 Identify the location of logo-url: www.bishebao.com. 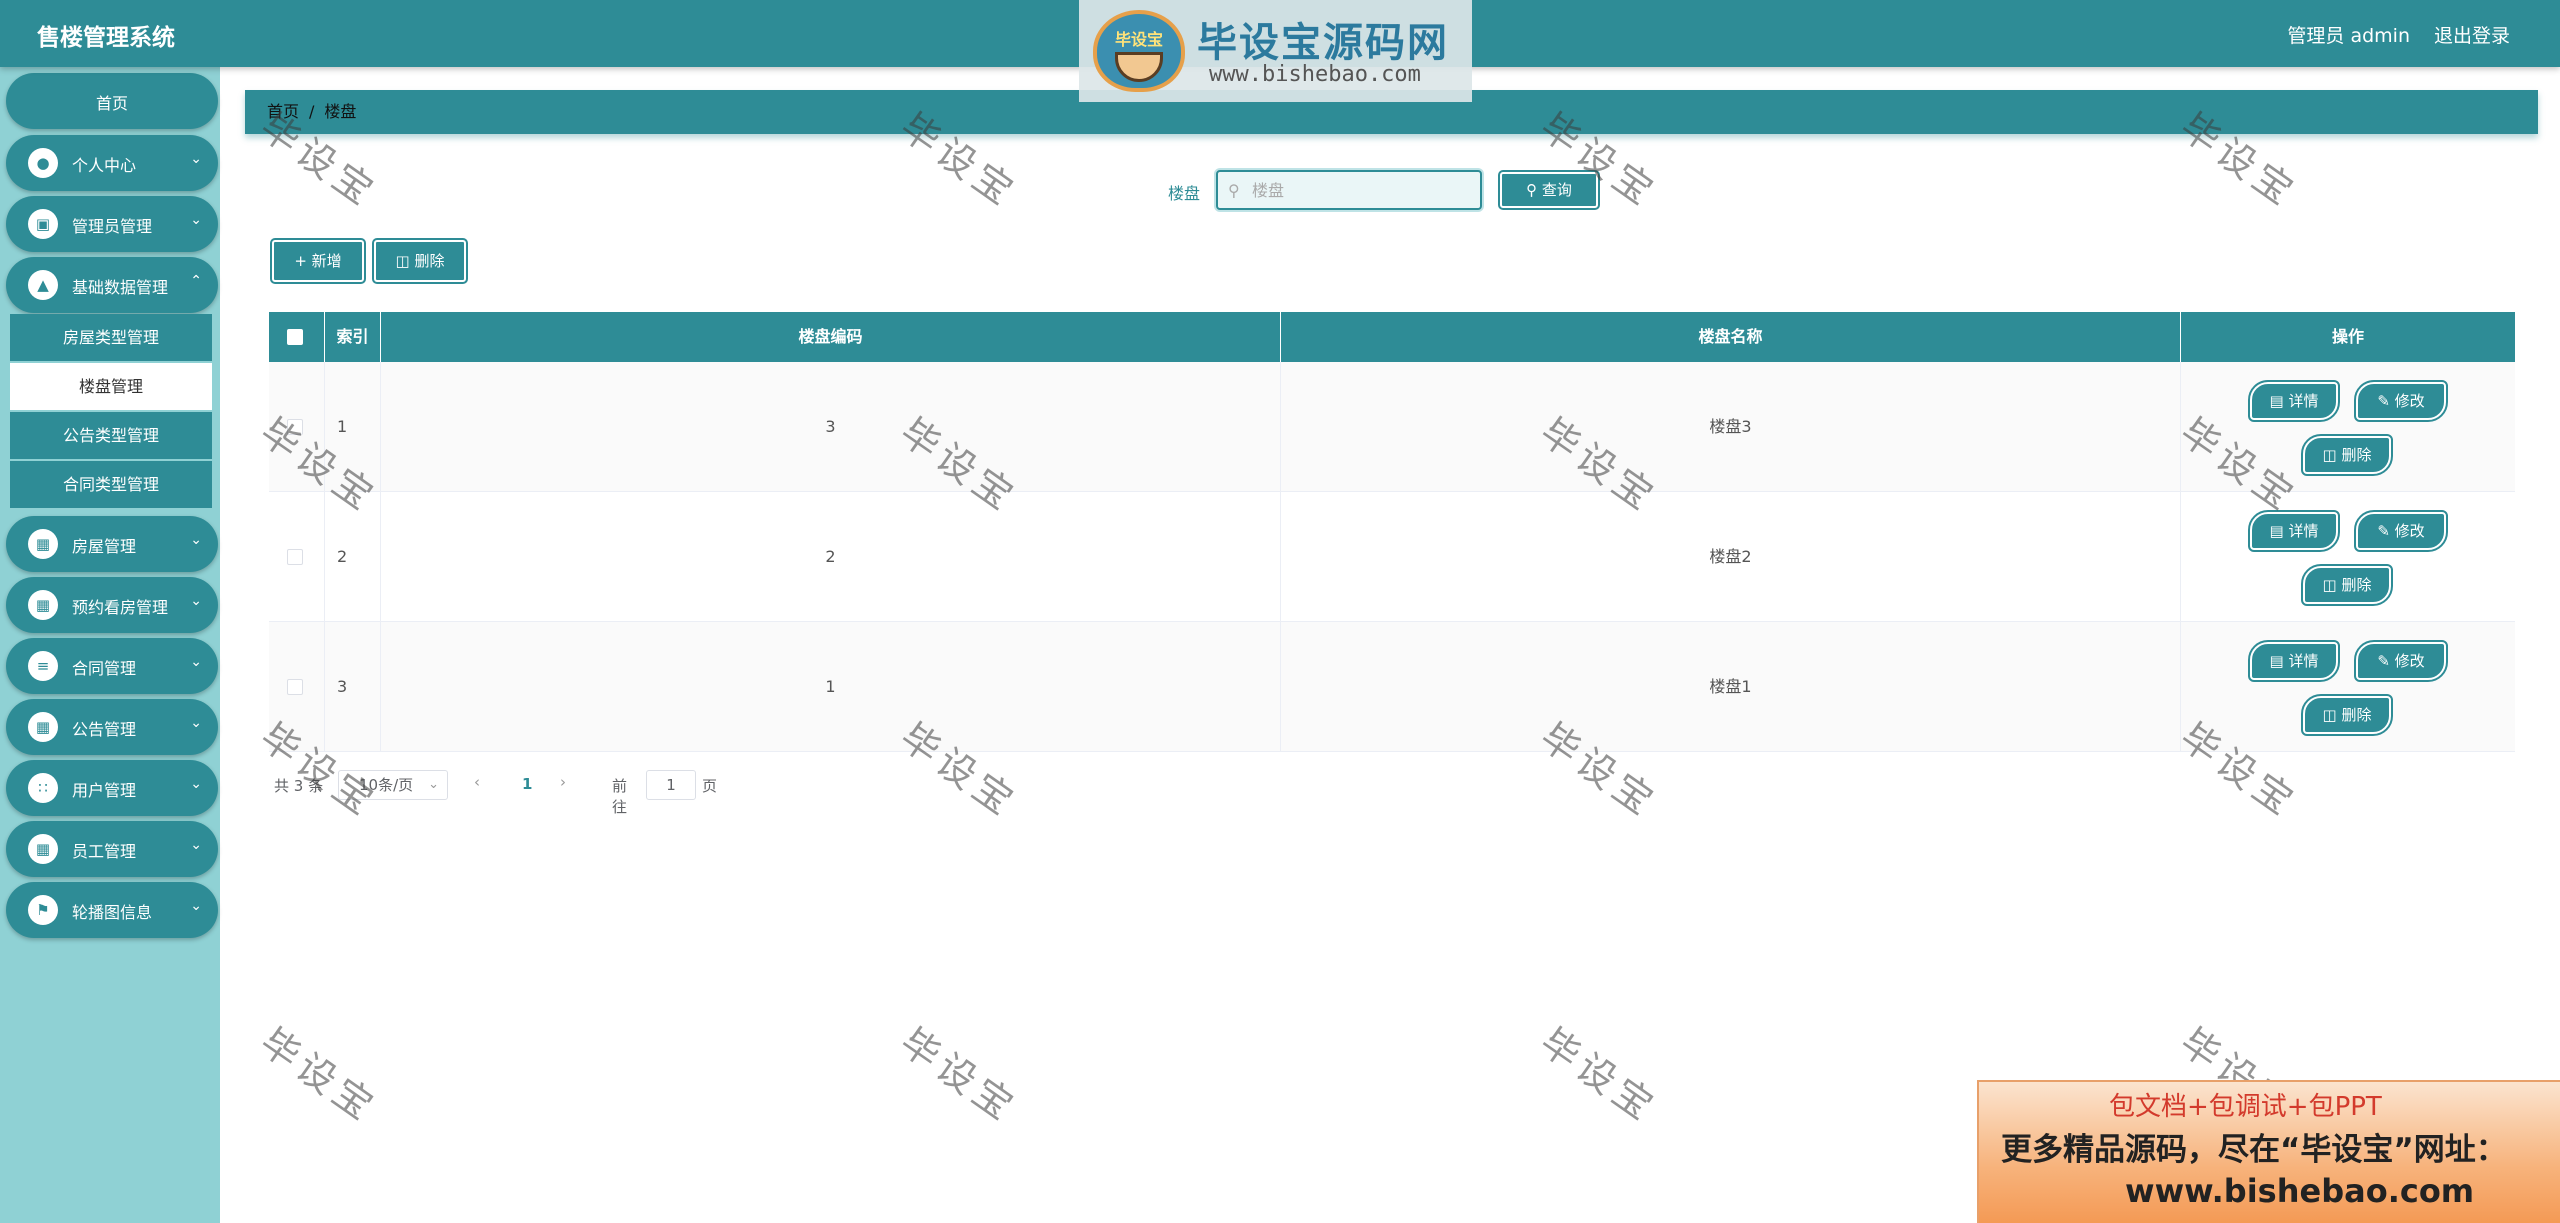
(1315, 74).